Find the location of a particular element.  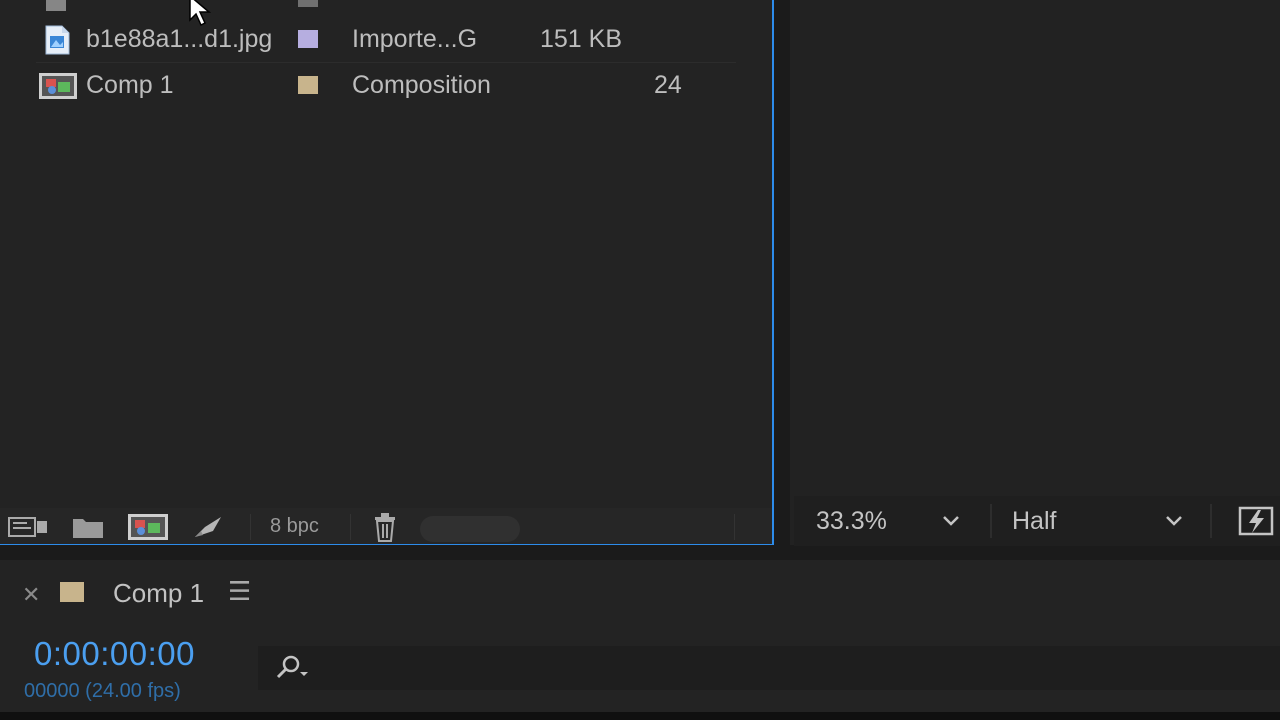

trash-icon is located at coordinates (385, 527).